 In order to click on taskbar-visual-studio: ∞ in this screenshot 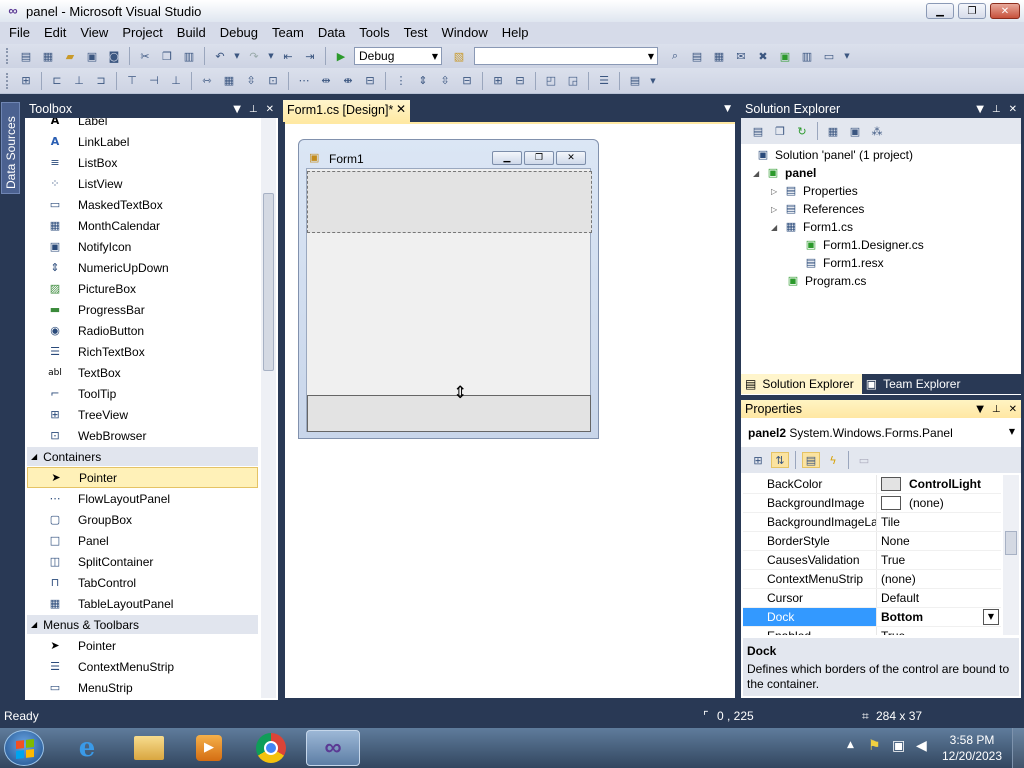, I will do `click(333, 748)`.